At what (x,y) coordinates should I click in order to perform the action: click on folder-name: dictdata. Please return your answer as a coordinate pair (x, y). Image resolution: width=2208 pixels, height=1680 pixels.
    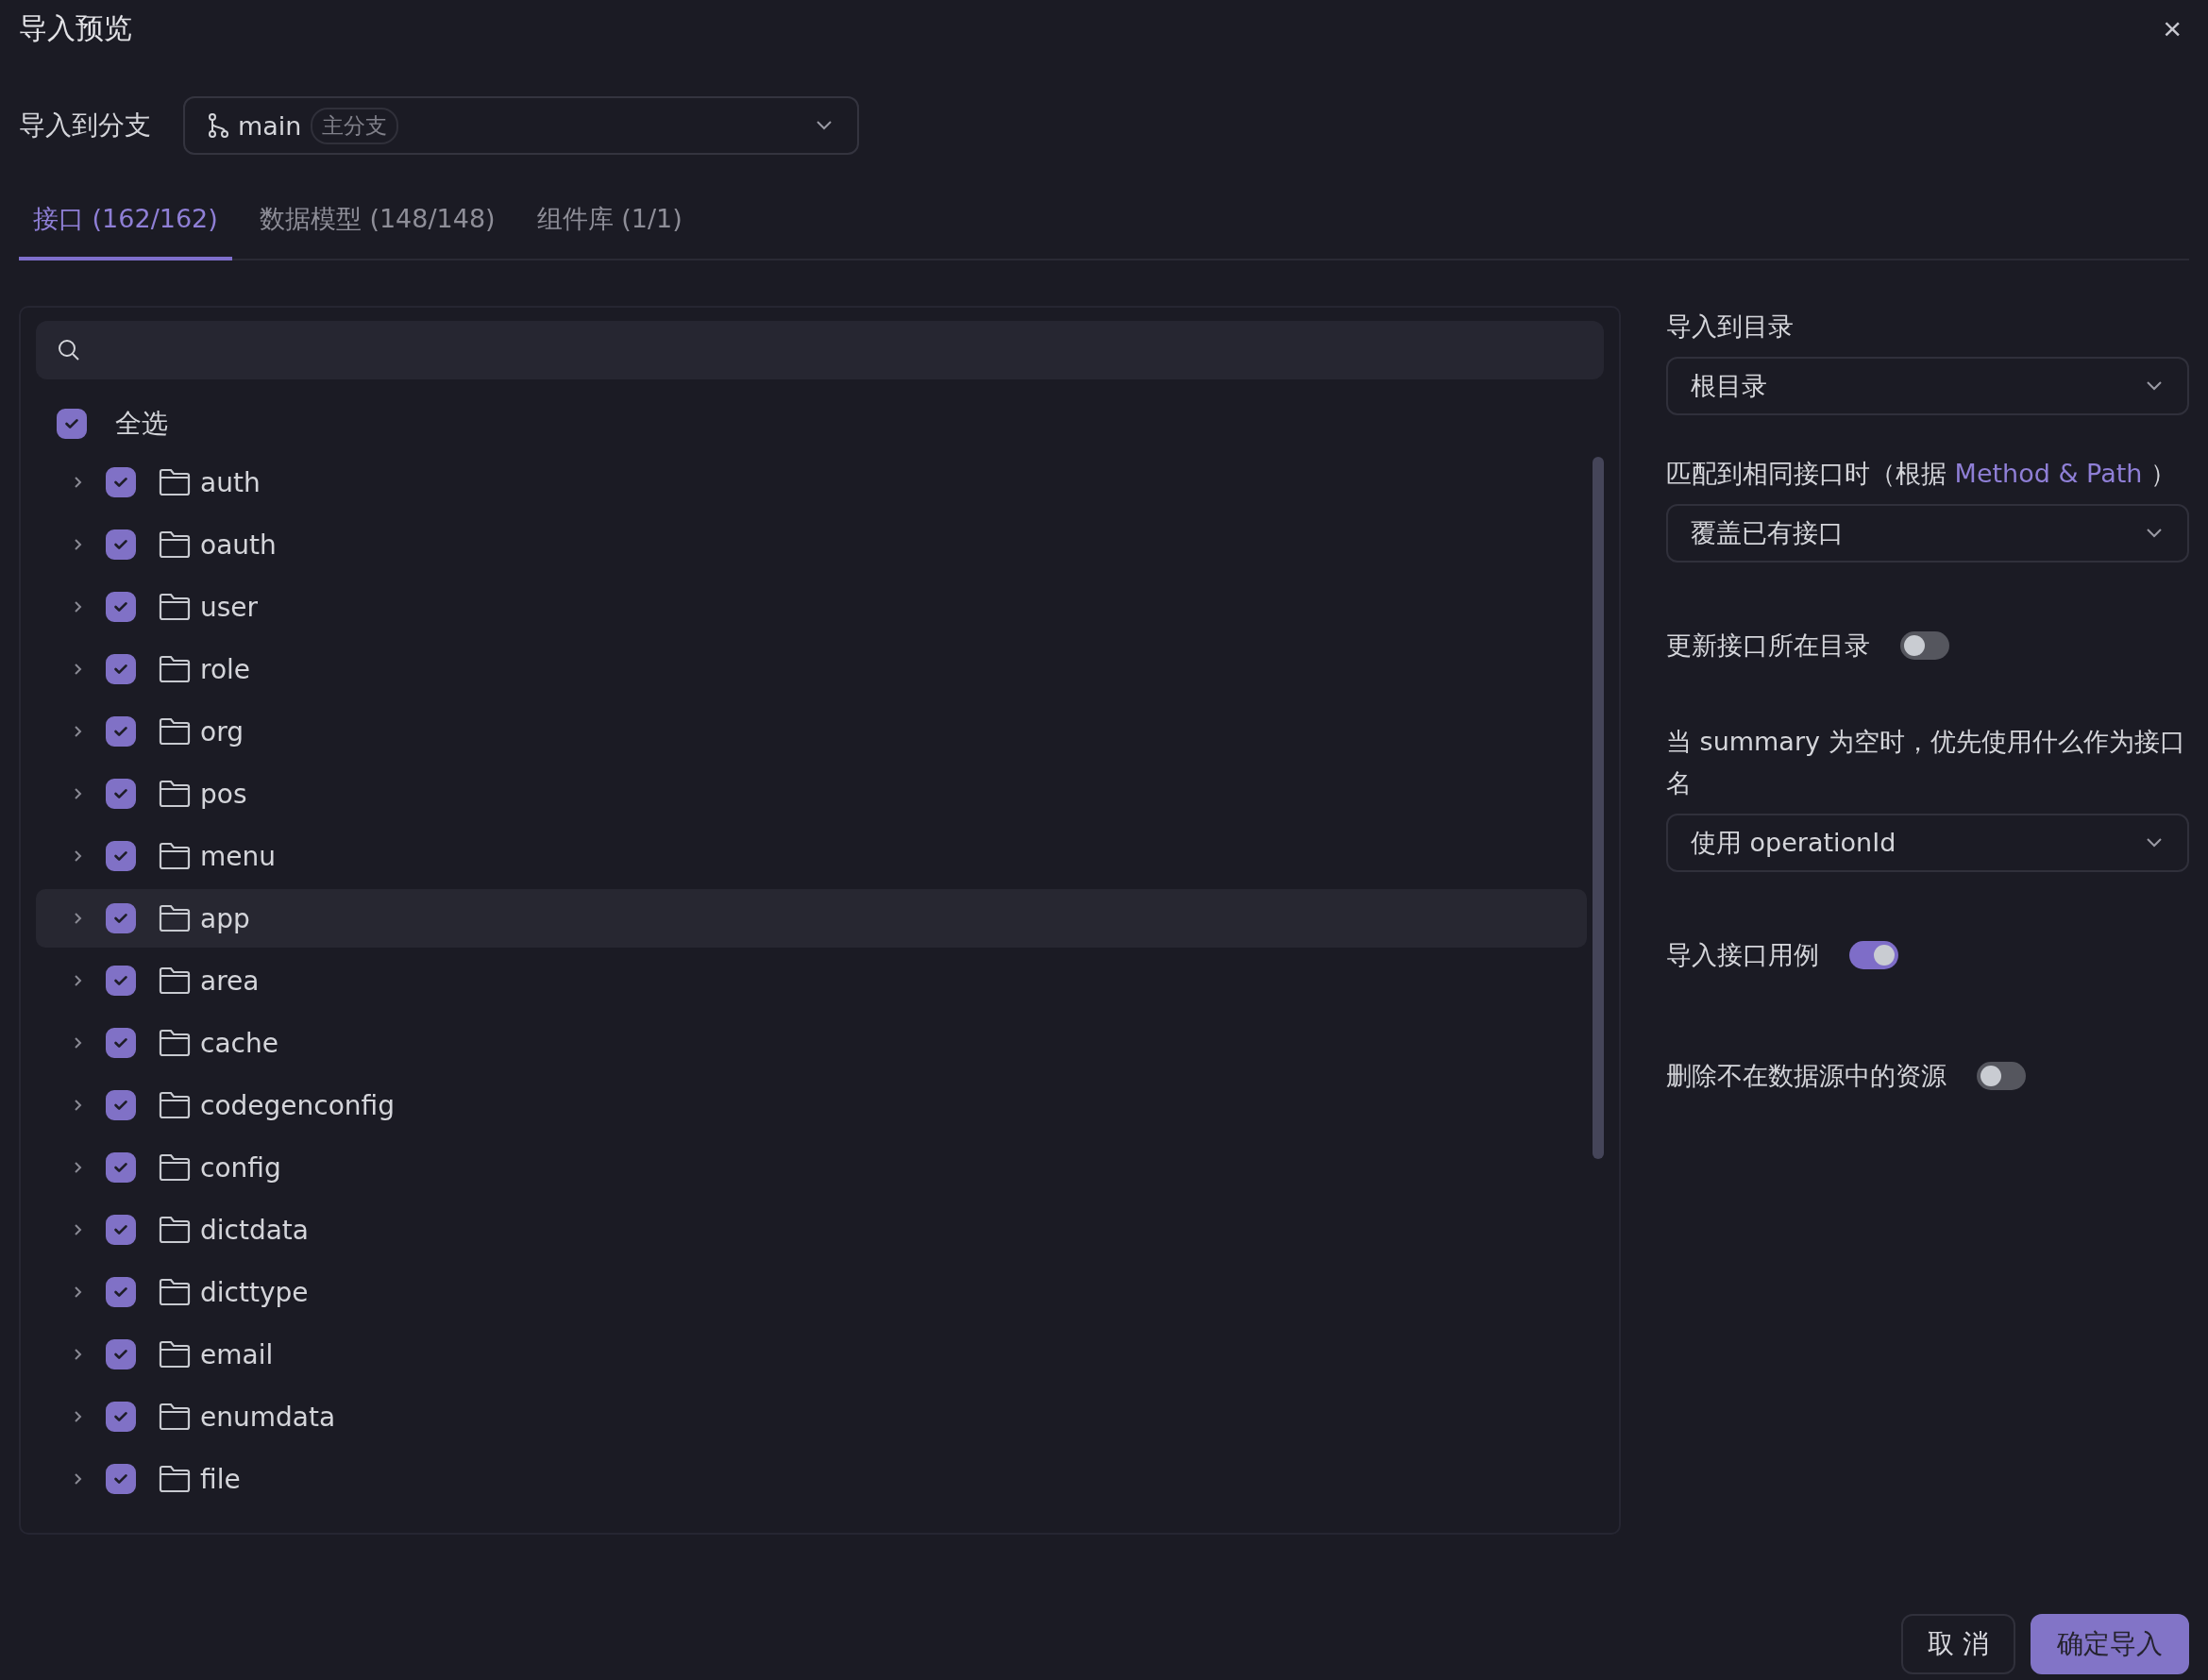
    Looking at the image, I should click on (255, 1230).